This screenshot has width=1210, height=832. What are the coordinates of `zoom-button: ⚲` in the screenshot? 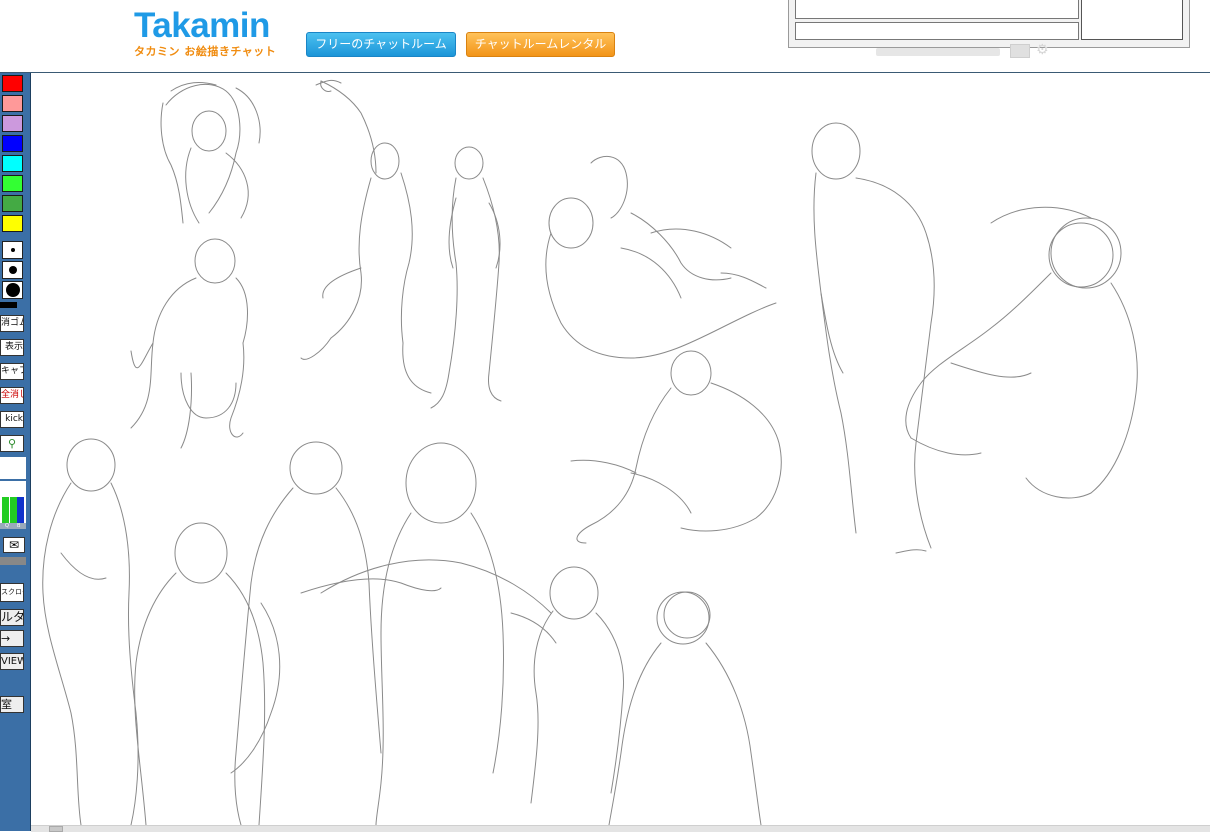 It's located at (12, 443).